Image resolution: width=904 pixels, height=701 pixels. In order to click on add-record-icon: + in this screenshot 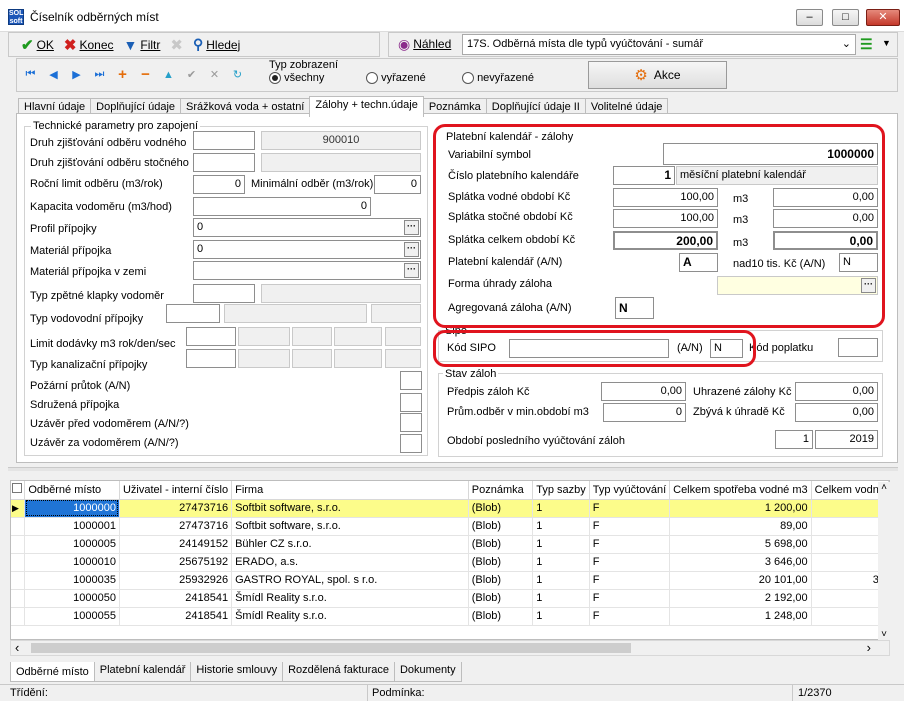, I will do `click(122, 74)`.